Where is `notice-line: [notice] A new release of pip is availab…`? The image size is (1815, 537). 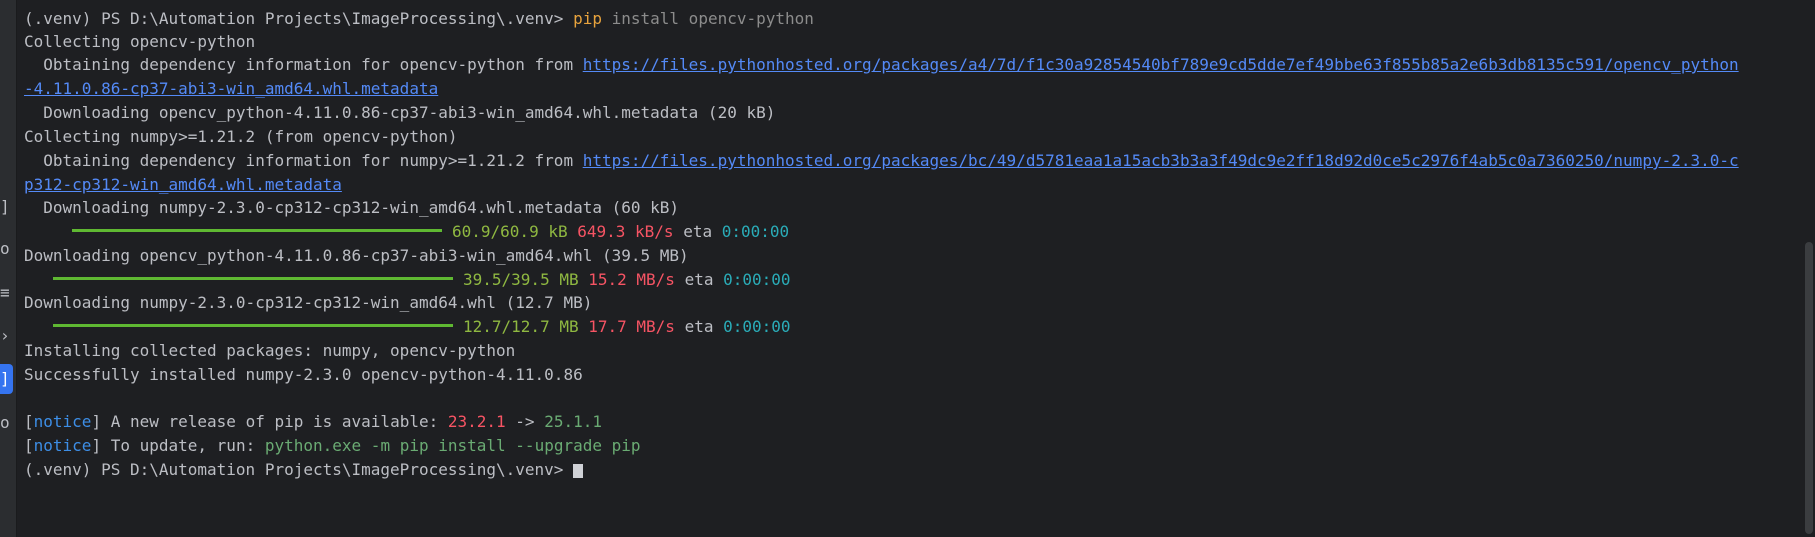
notice-line: [notice] A new release of pip is availab… is located at coordinates (313, 422).